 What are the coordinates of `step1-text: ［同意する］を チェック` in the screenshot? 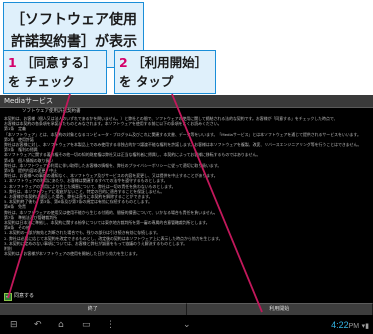 It's located at (52, 72).